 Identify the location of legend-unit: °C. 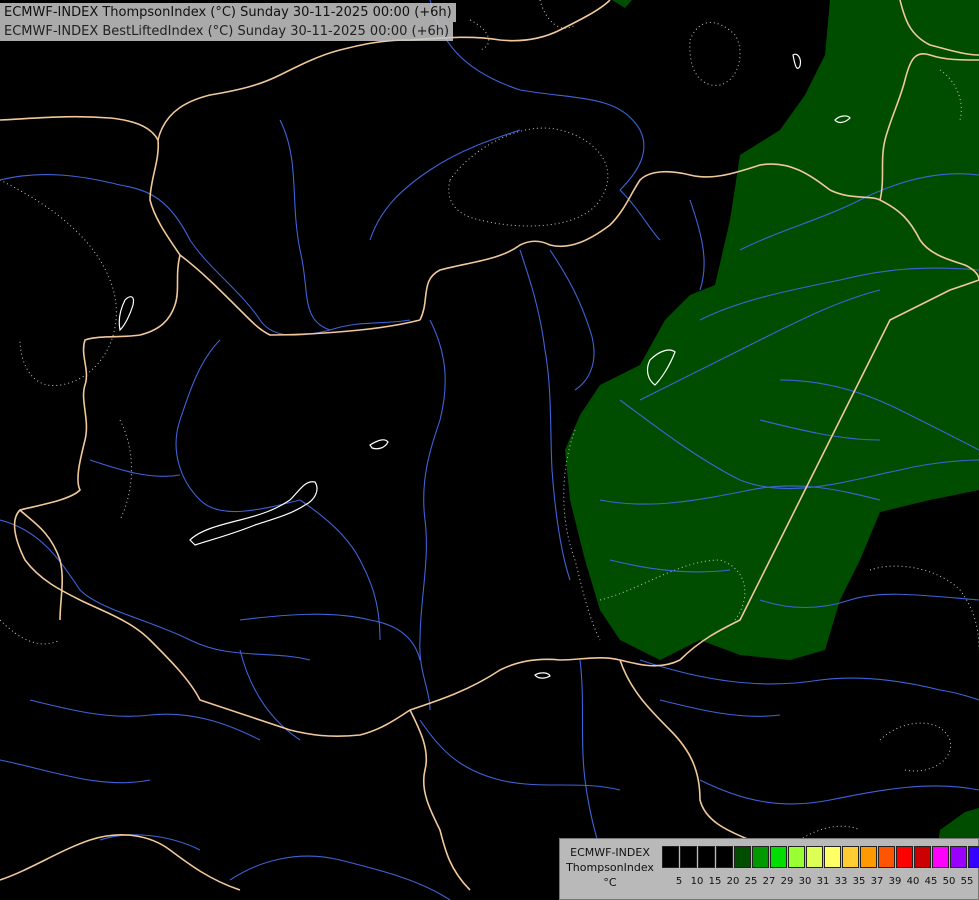
(610, 882).